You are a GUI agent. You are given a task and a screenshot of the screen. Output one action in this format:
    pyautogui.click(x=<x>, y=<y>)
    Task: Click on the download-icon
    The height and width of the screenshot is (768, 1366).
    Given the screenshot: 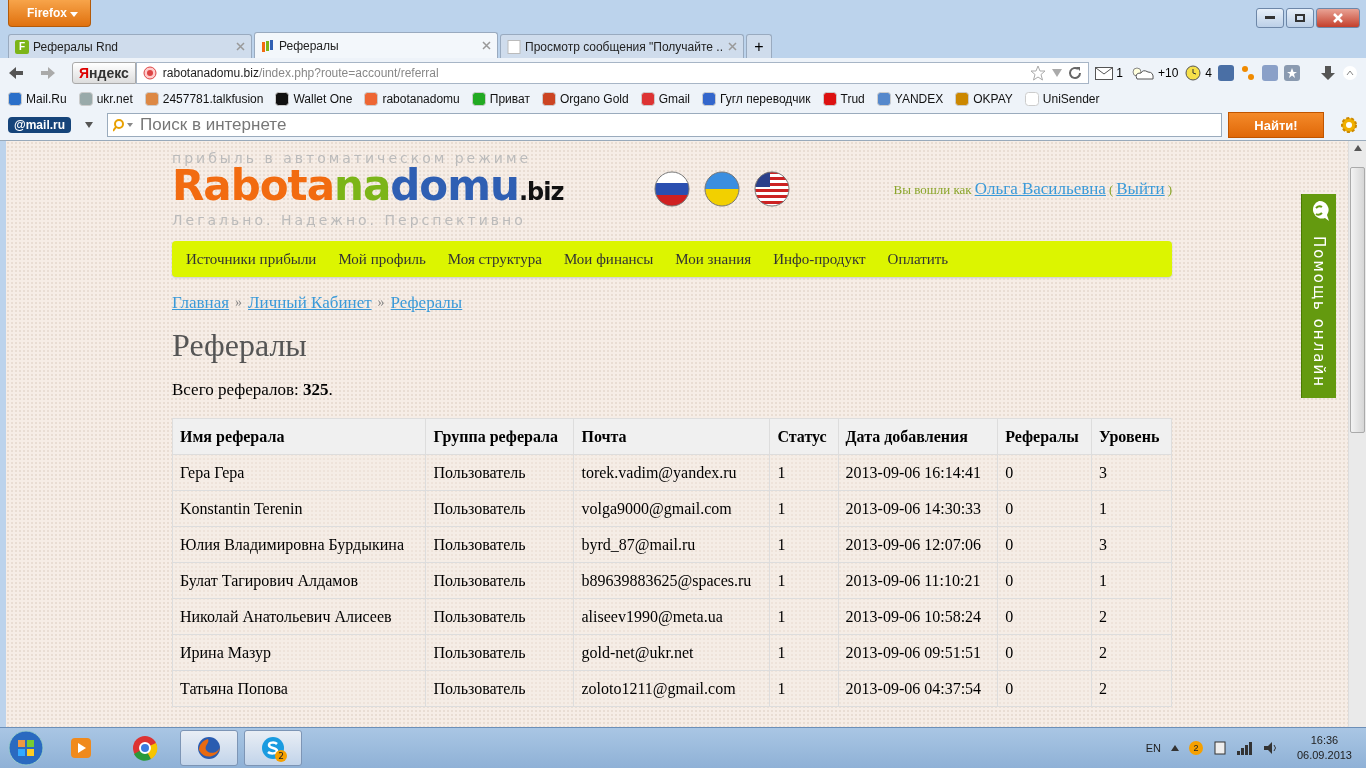 What is the action you would take?
    pyautogui.click(x=1328, y=73)
    